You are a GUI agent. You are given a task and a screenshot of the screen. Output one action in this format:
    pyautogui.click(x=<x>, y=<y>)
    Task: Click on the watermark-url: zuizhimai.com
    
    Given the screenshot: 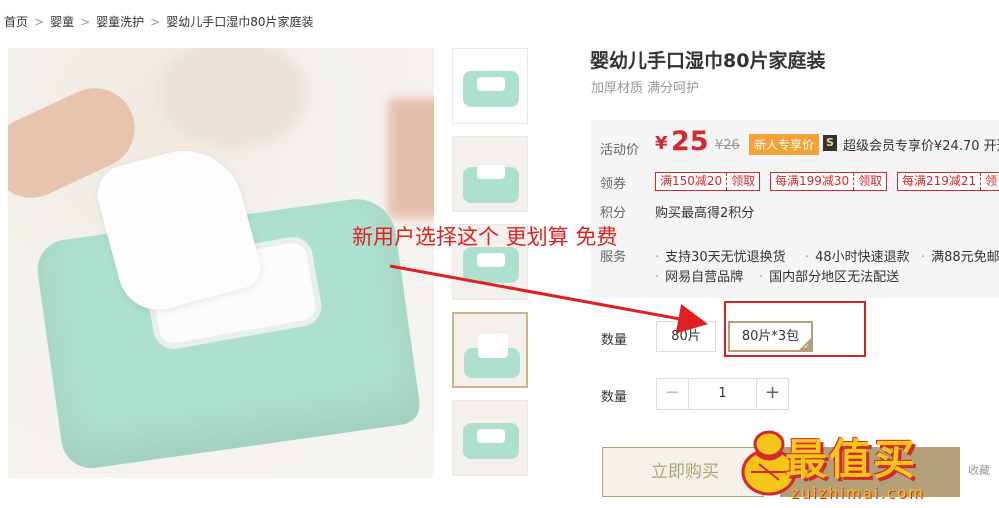 What is the action you would take?
    pyautogui.click(x=858, y=493)
    